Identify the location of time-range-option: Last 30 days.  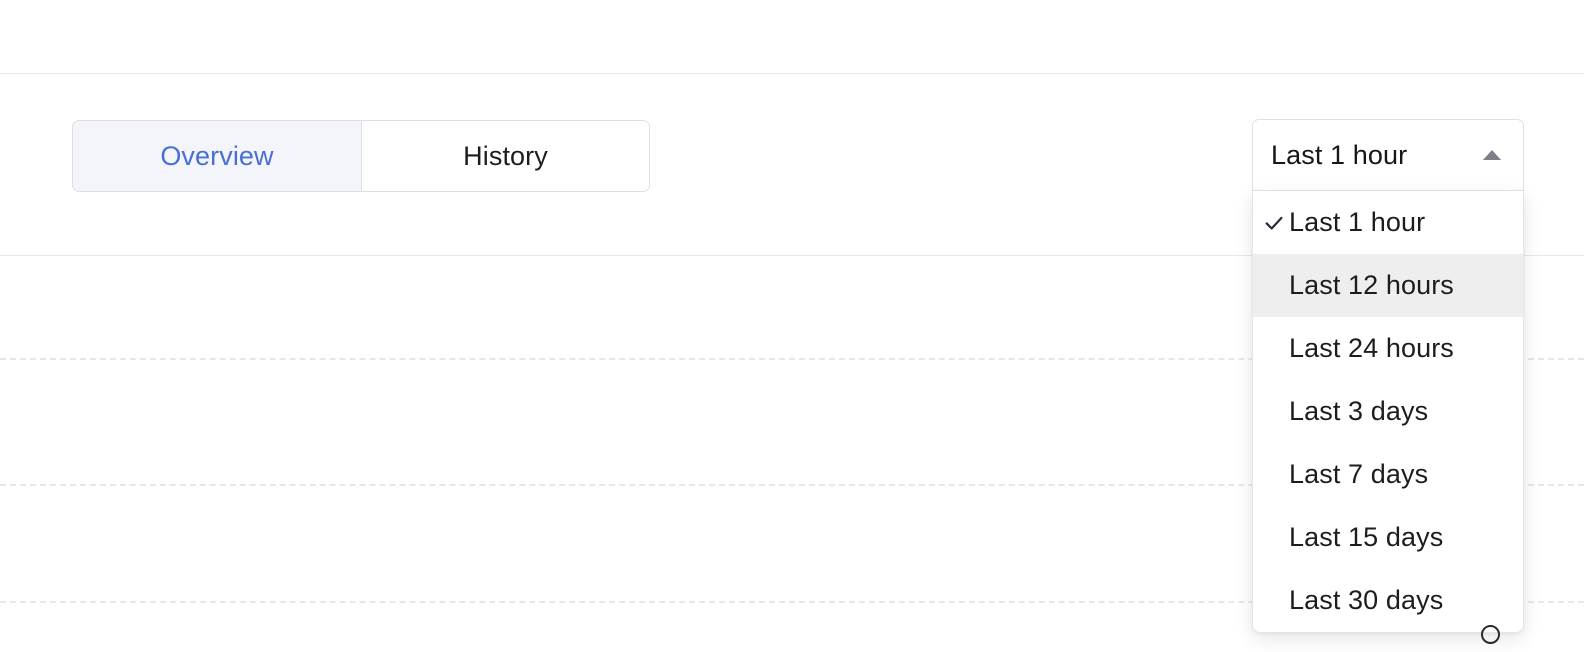
(1388, 600).